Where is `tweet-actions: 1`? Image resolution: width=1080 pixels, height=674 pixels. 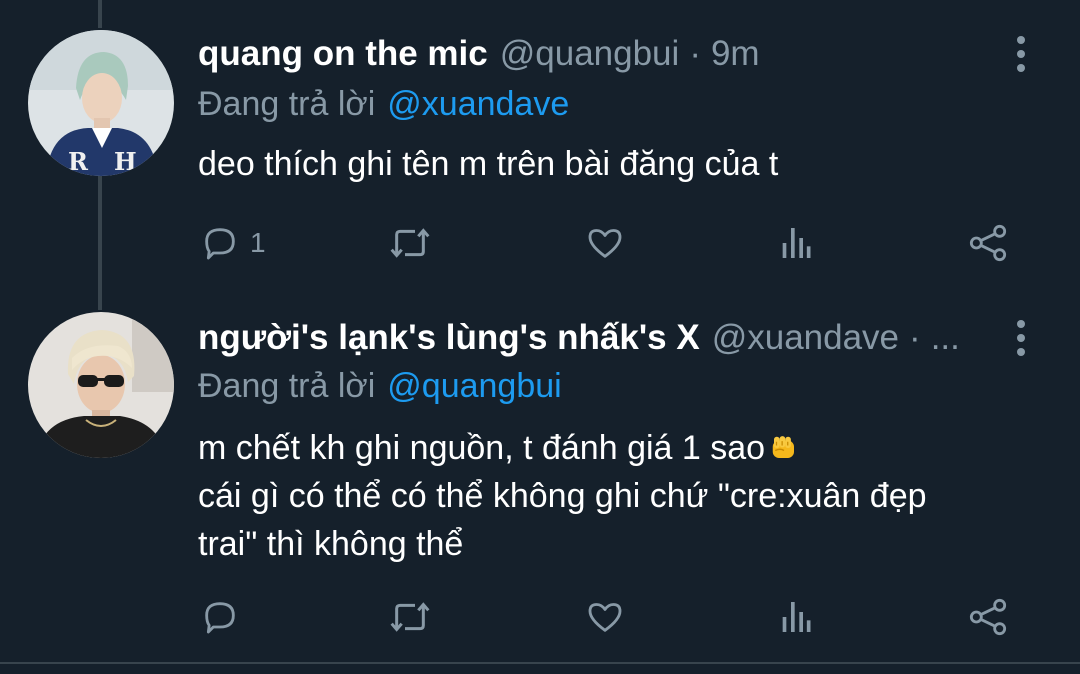 tweet-actions: 1 is located at coordinates (540, 243).